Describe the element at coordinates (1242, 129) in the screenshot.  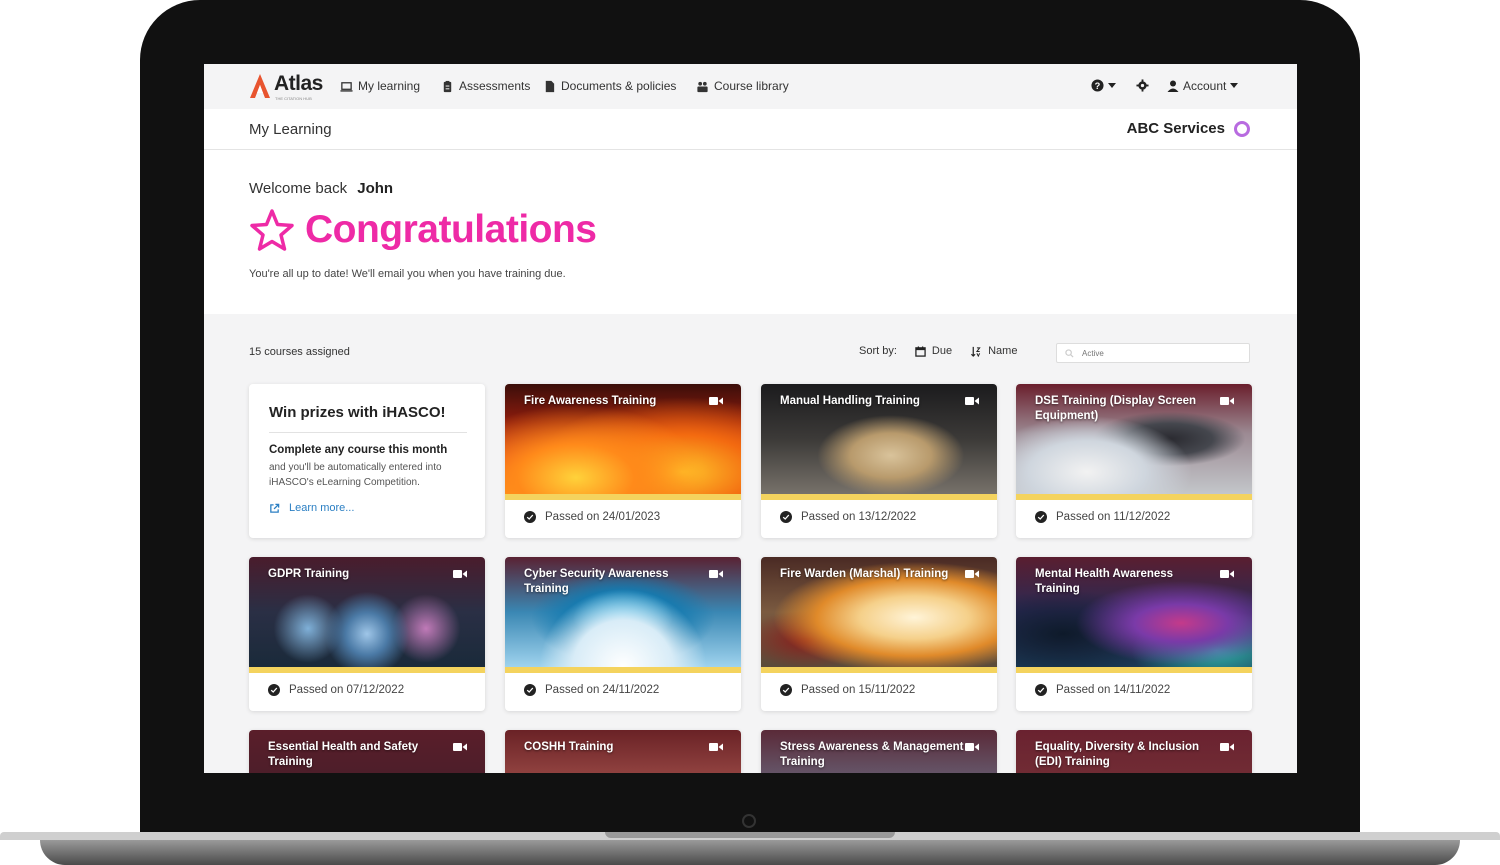
I see `organisation-logo-icon` at that location.